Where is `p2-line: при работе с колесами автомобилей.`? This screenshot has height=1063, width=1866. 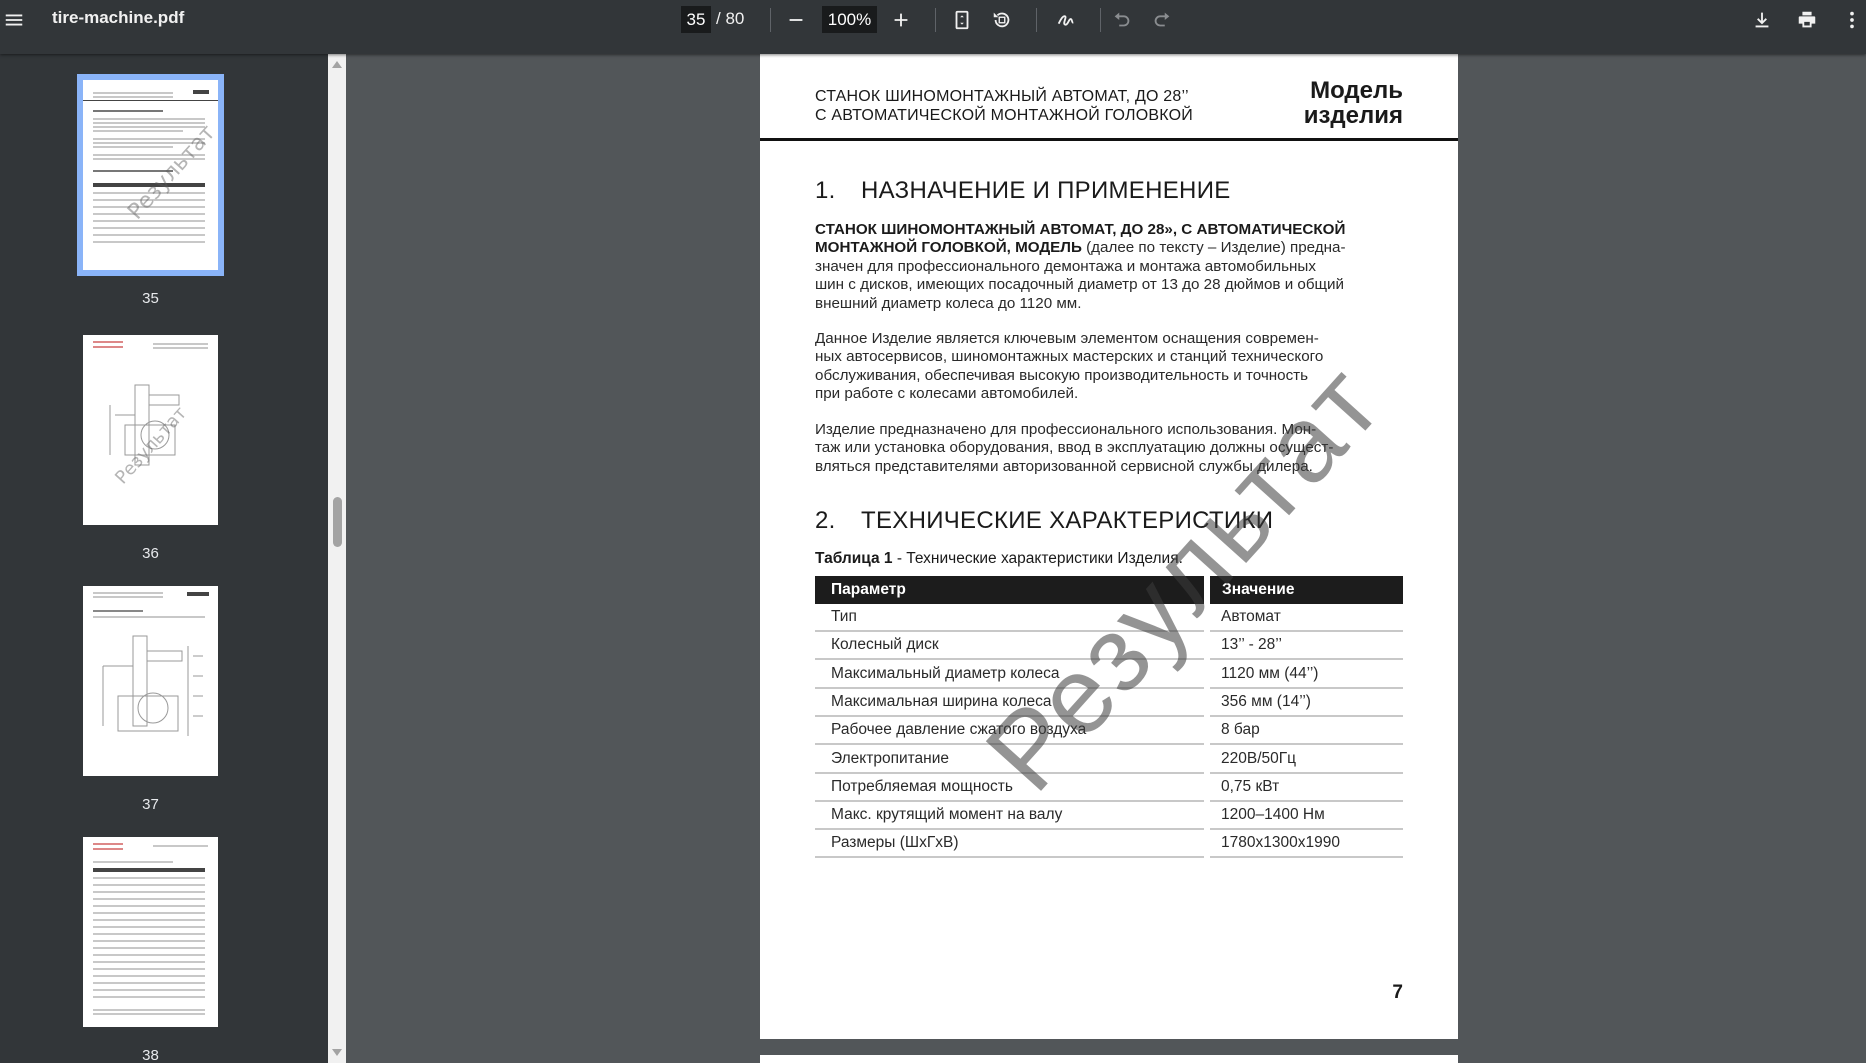
p2-line: при работе с колесами автомобилей. is located at coordinates (947, 394).